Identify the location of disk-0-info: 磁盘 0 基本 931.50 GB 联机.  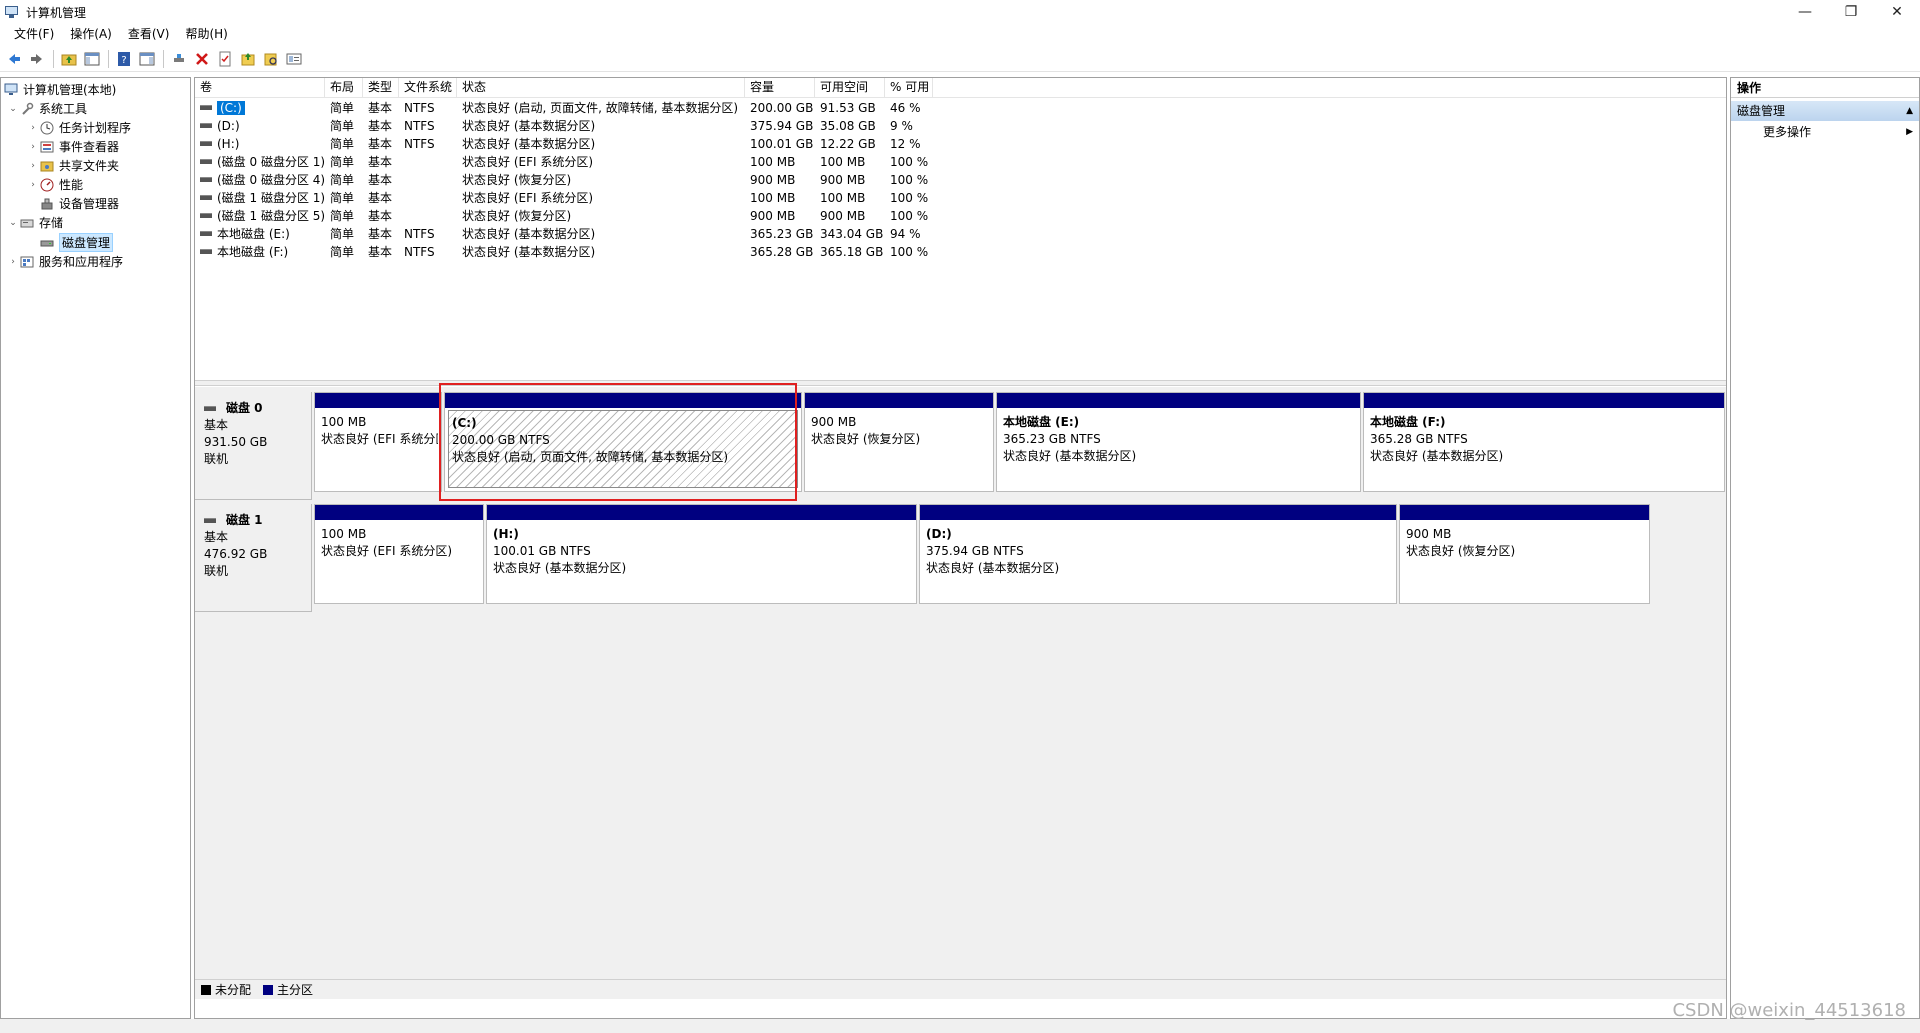
(253, 446).